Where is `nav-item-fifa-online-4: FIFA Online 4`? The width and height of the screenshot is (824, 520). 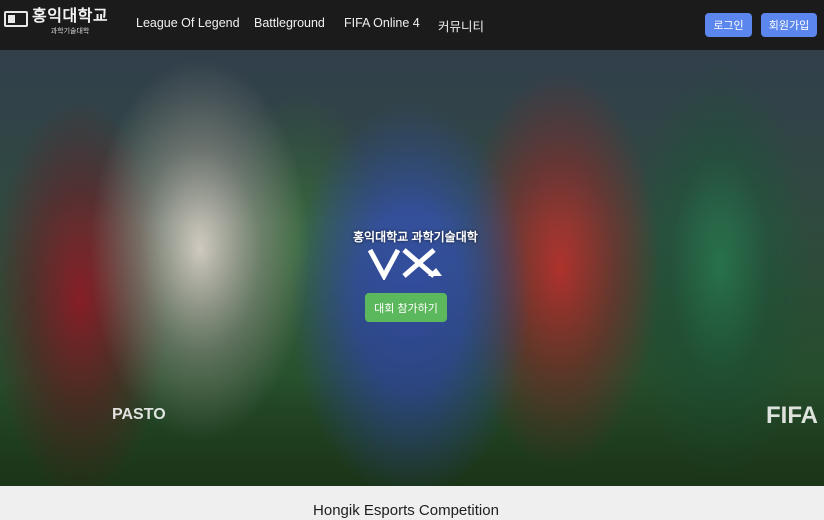
nav-item-fifa-online-4: FIFA Online 4 is located at coordinates (382, 23).